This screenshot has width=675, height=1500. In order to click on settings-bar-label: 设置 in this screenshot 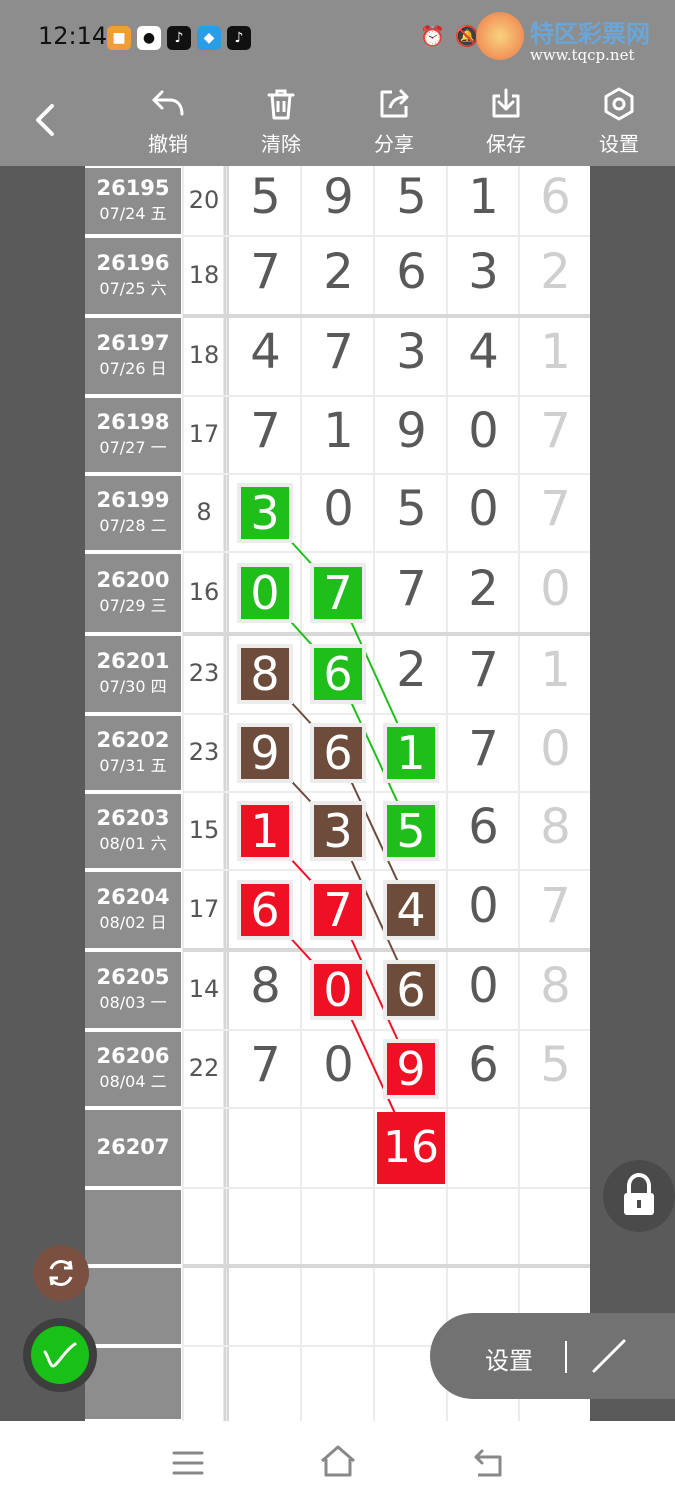, I will do `click(509, 1361)`.